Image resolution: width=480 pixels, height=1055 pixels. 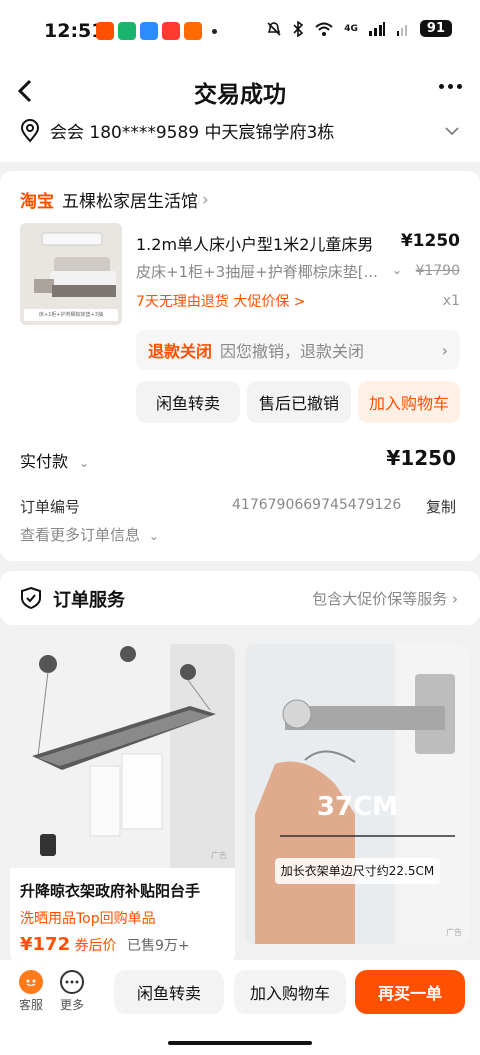 I want to click on order-service-summary-text: 包含大促价保等服务, so click(x=380, y=599).